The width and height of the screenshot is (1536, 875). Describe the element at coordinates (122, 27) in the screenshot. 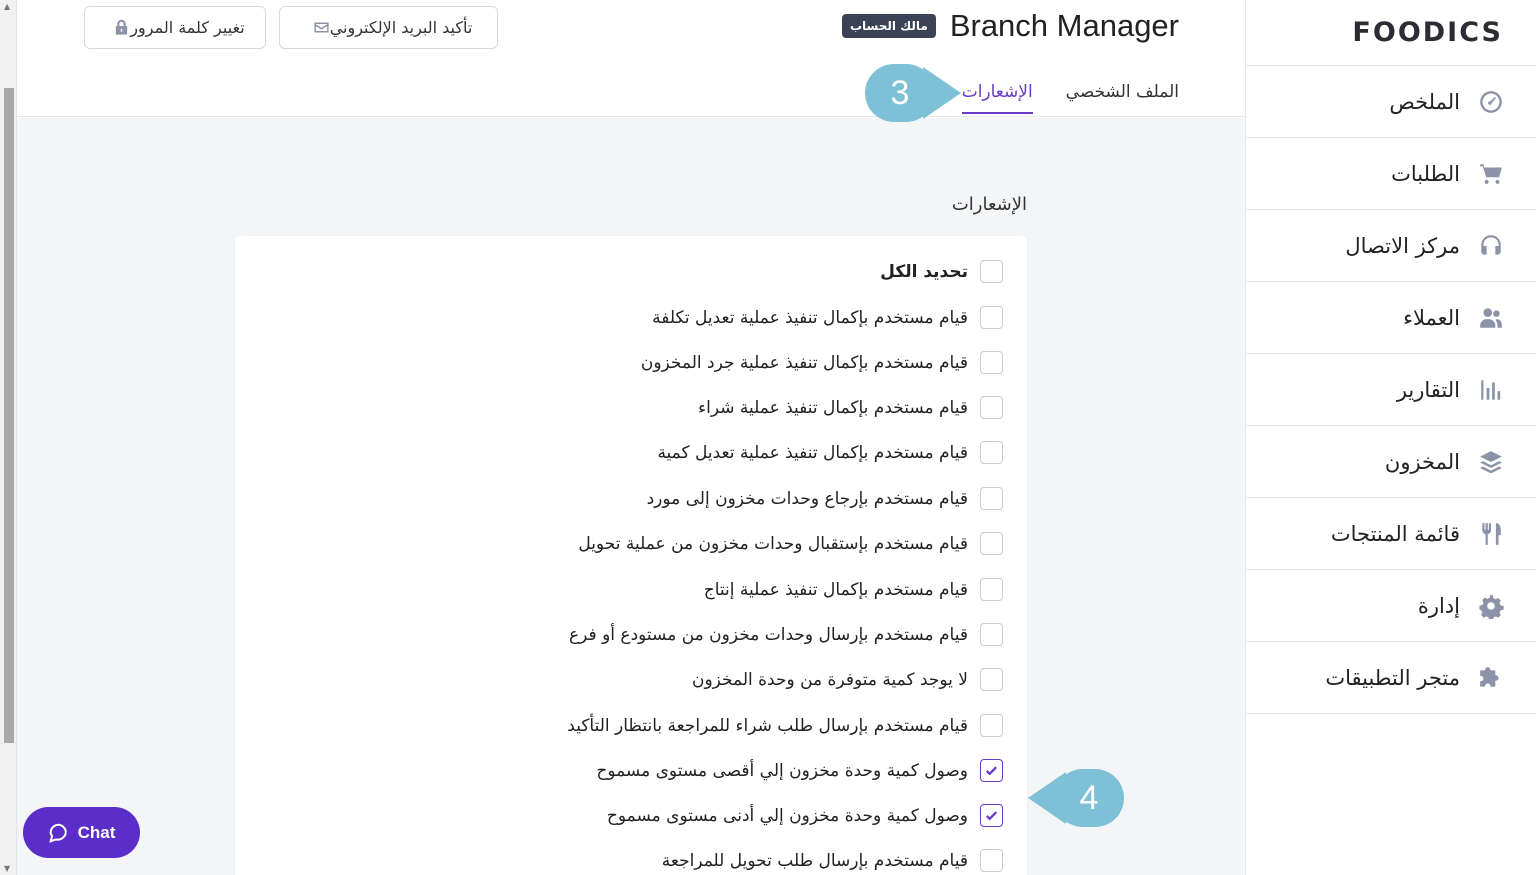

I see `lock-icon` at that location.